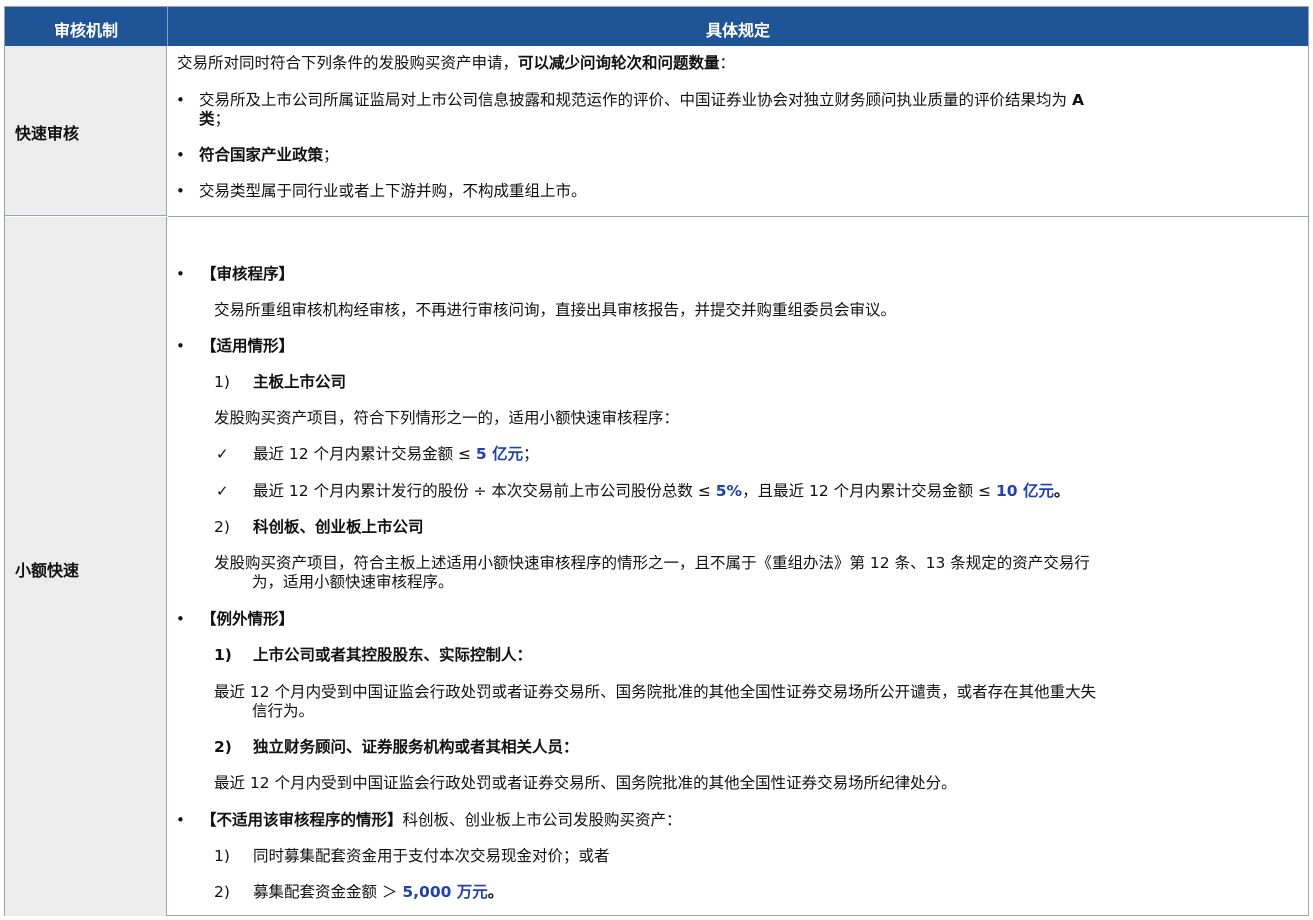 This screenshot has height=920, width=1313. What do you see at coordinates (86, 26) in the screenshot?
I see `header-col-mechanism: 审核机制` at bounding box center [86, 26].